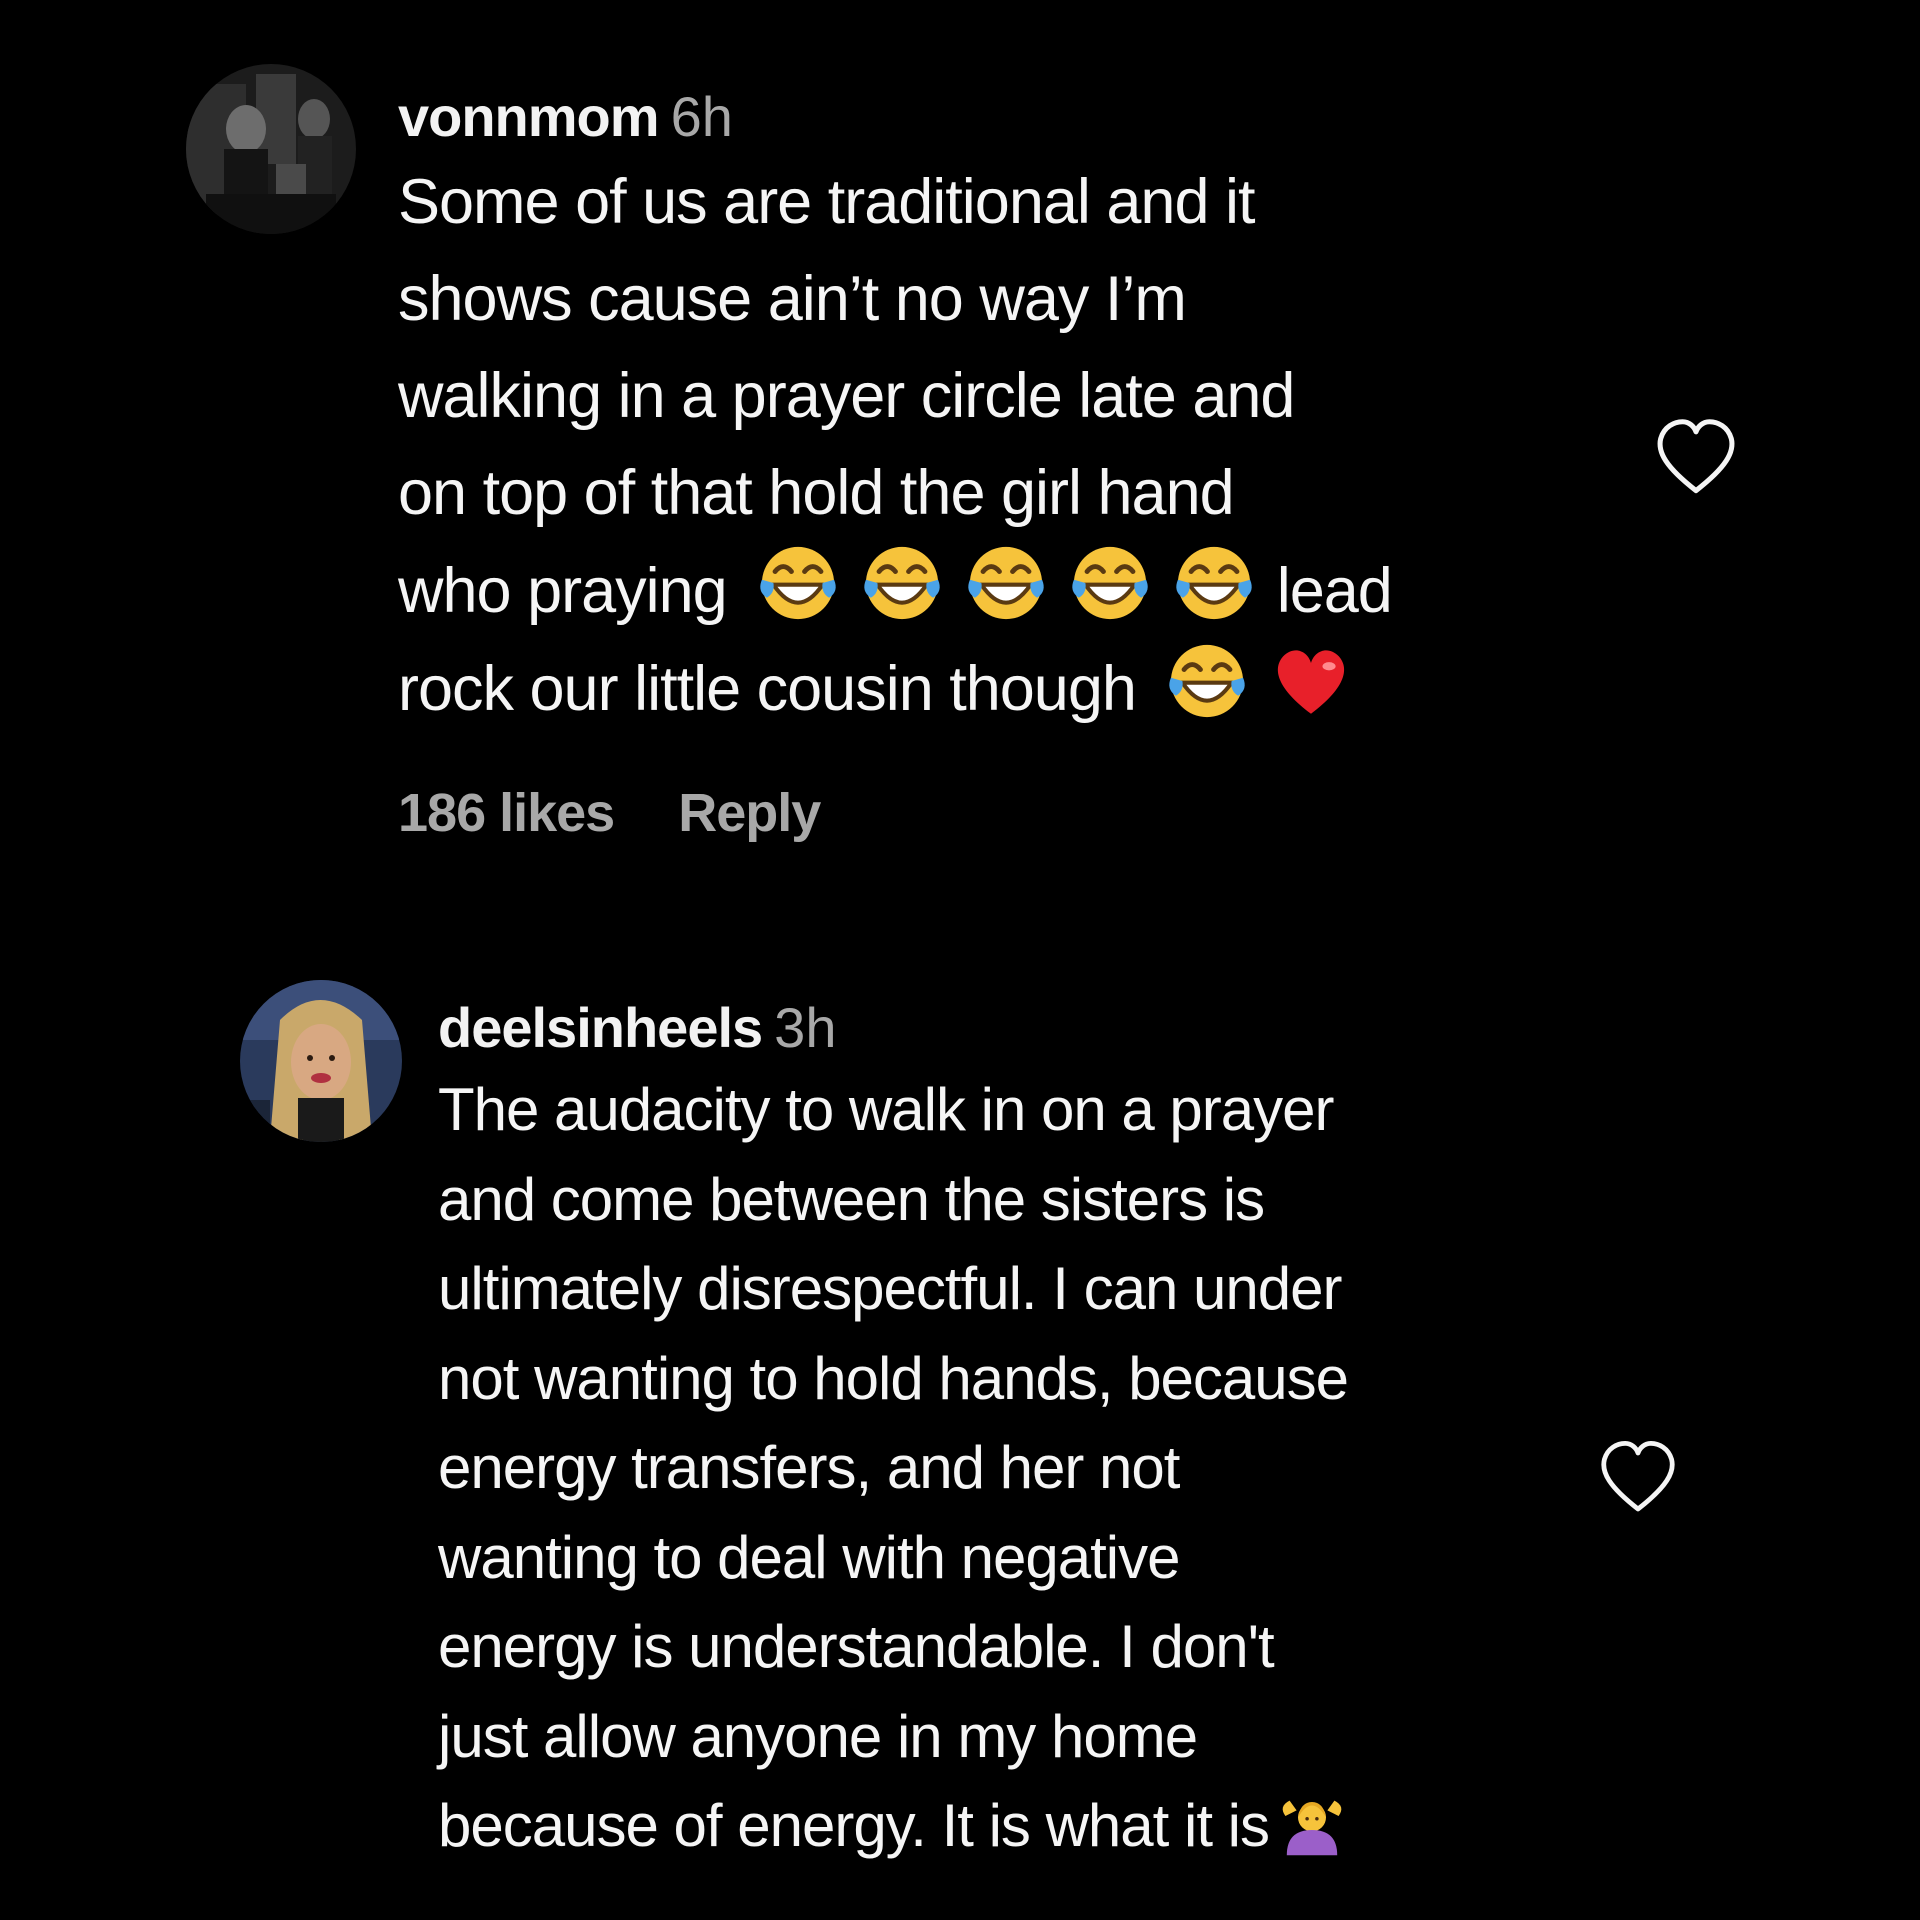 The width and height of the screenshot is (1920, 1920). What do you see at coordinates (851, 1199) in the screenshot?
I see `comment-line: and come between the sisters is` at bounding box center [851, 1199].